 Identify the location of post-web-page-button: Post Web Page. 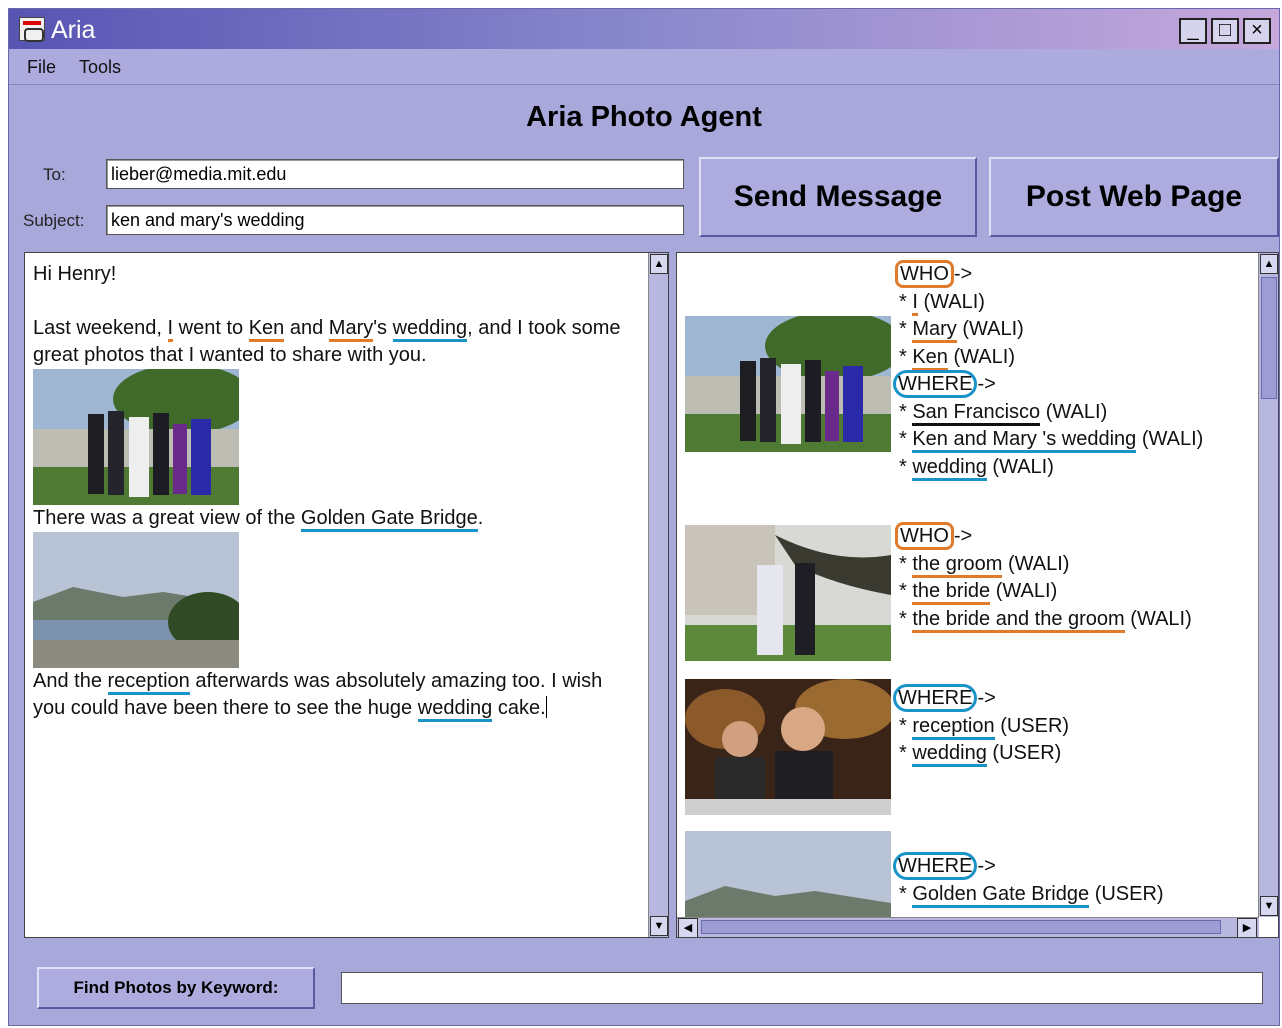
(1134, 197).